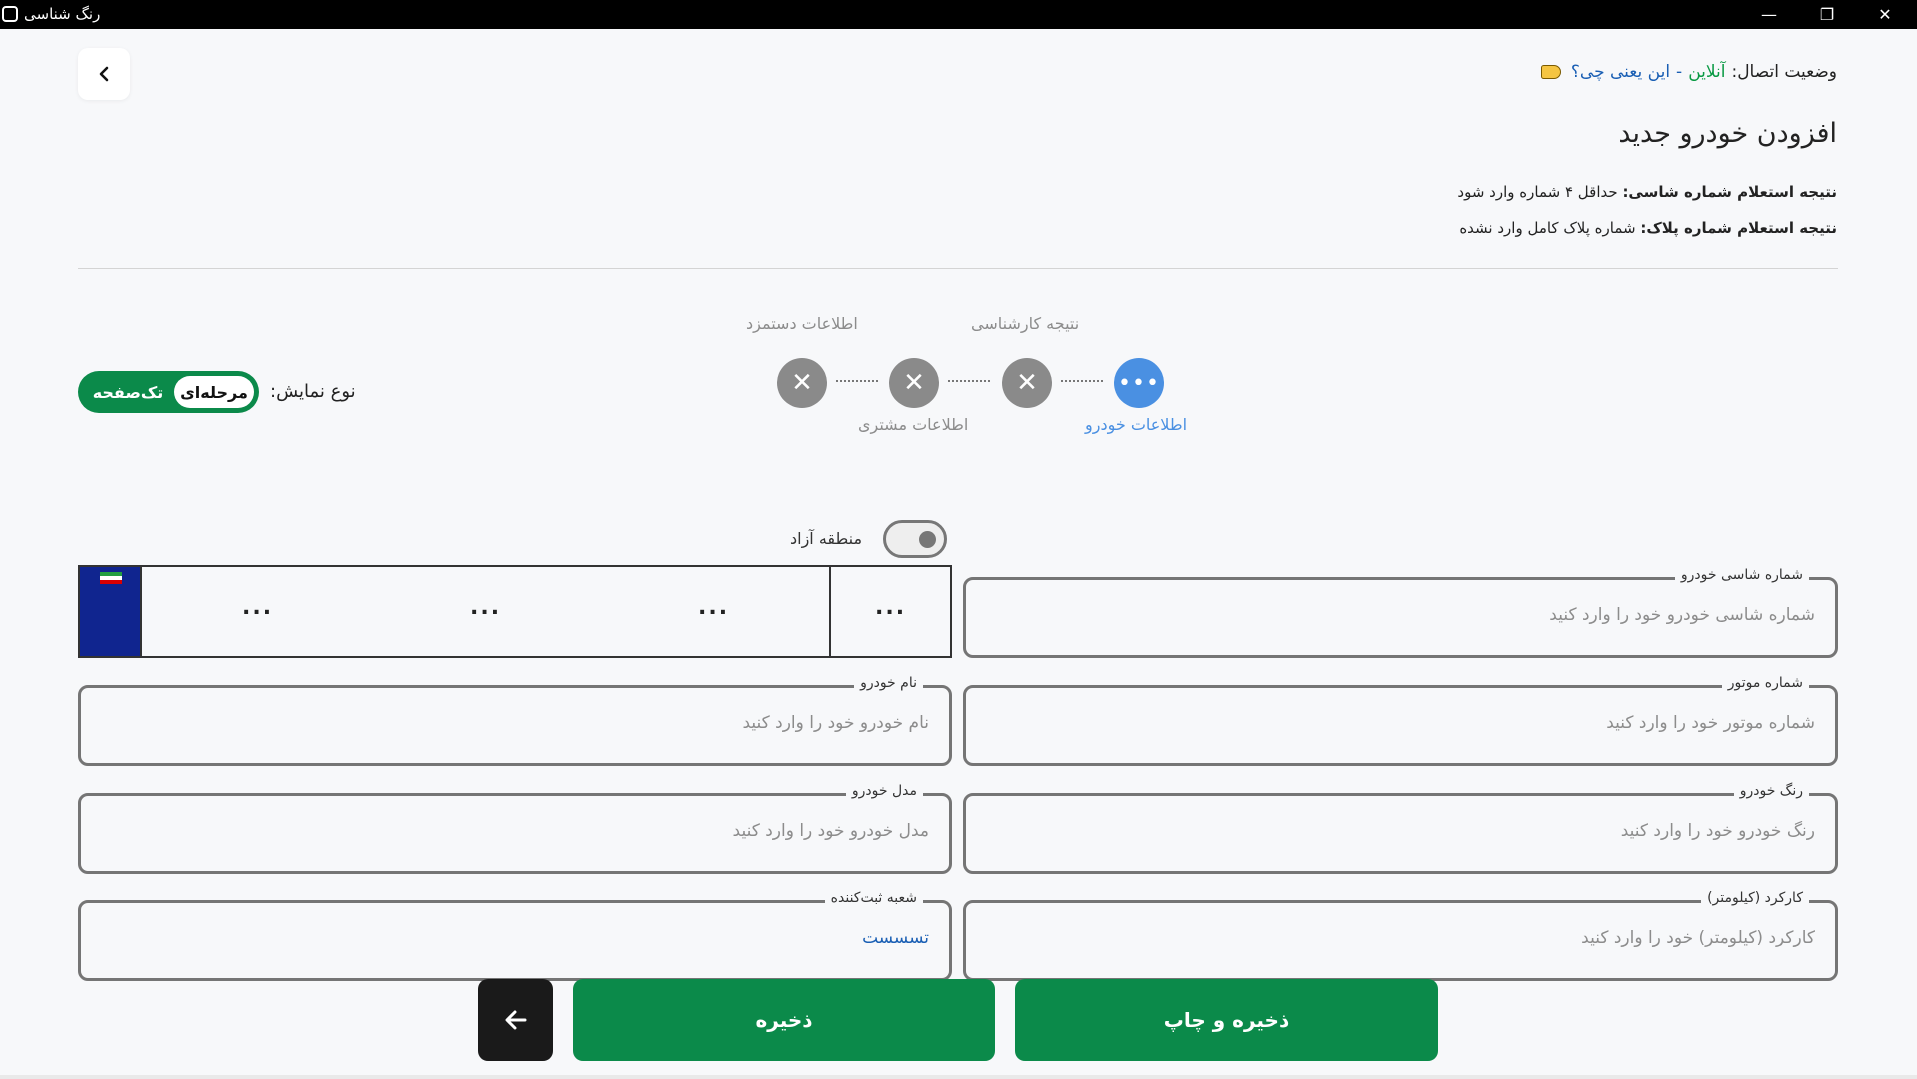 This screenshot has width=1917, height=1079. Describe the element at coordinates (10, 14) in the screenshot. I see `app-icon` at that location.